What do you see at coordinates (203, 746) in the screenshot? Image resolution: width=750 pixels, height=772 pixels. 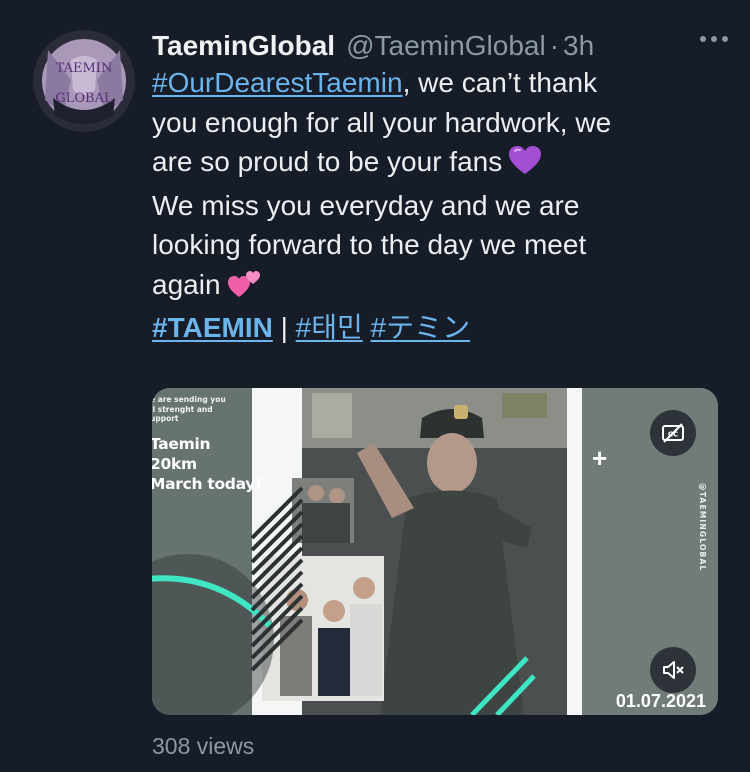 I see `view-count: 308 views` at bounding box center [203, 746].